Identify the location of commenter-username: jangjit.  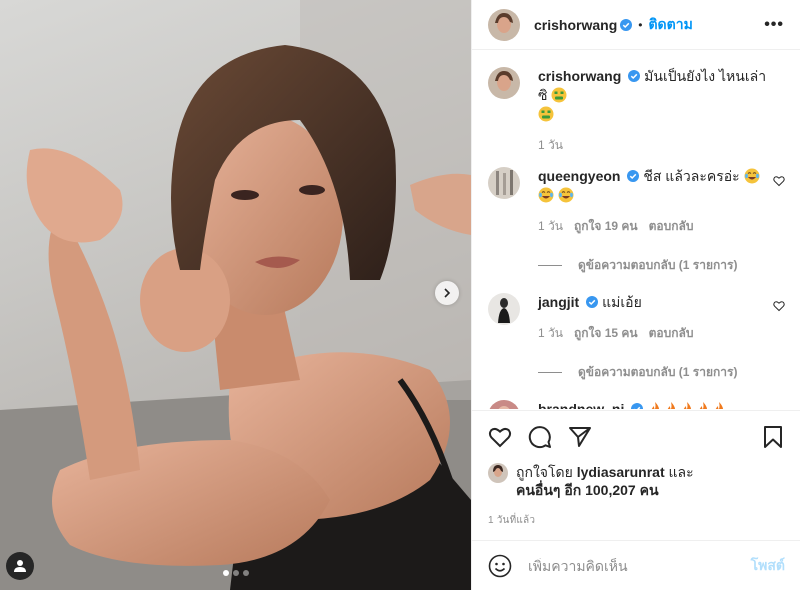
(558, 302).